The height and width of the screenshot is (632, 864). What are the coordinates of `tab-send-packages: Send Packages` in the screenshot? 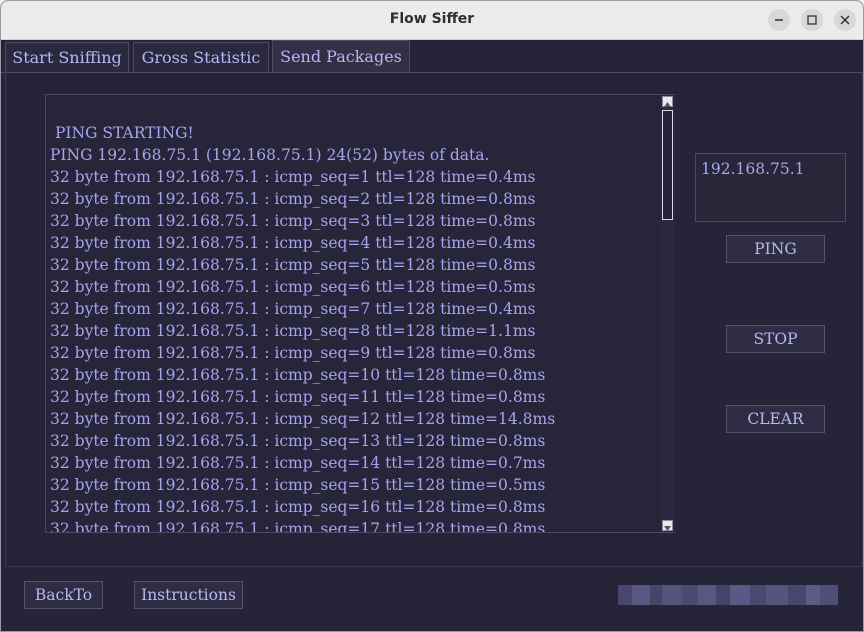 It's located at (341, 56).